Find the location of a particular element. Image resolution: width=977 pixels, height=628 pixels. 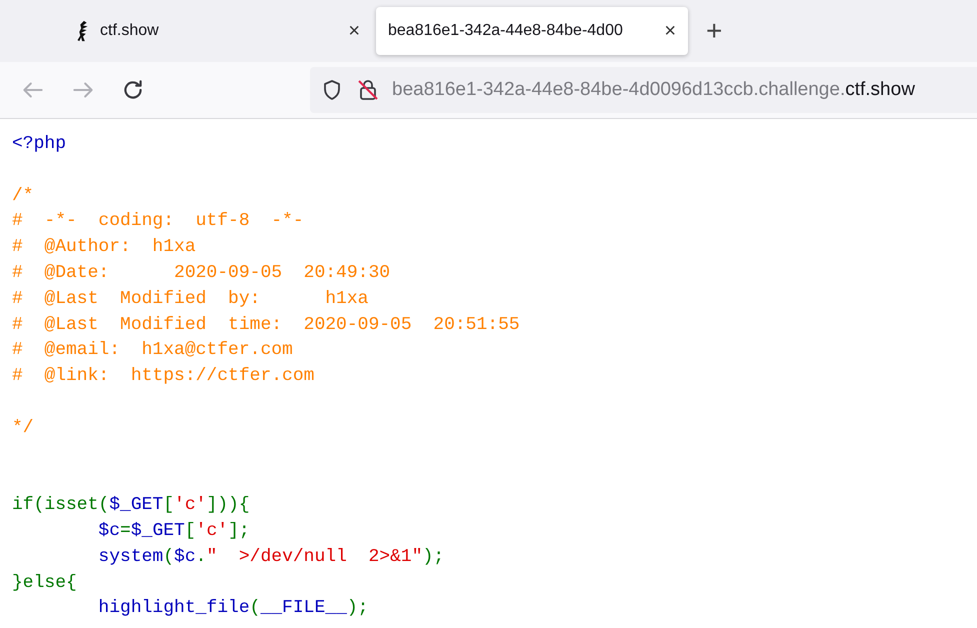

code-comment: # @Author: h1xa is located at coordinates (104, 247).